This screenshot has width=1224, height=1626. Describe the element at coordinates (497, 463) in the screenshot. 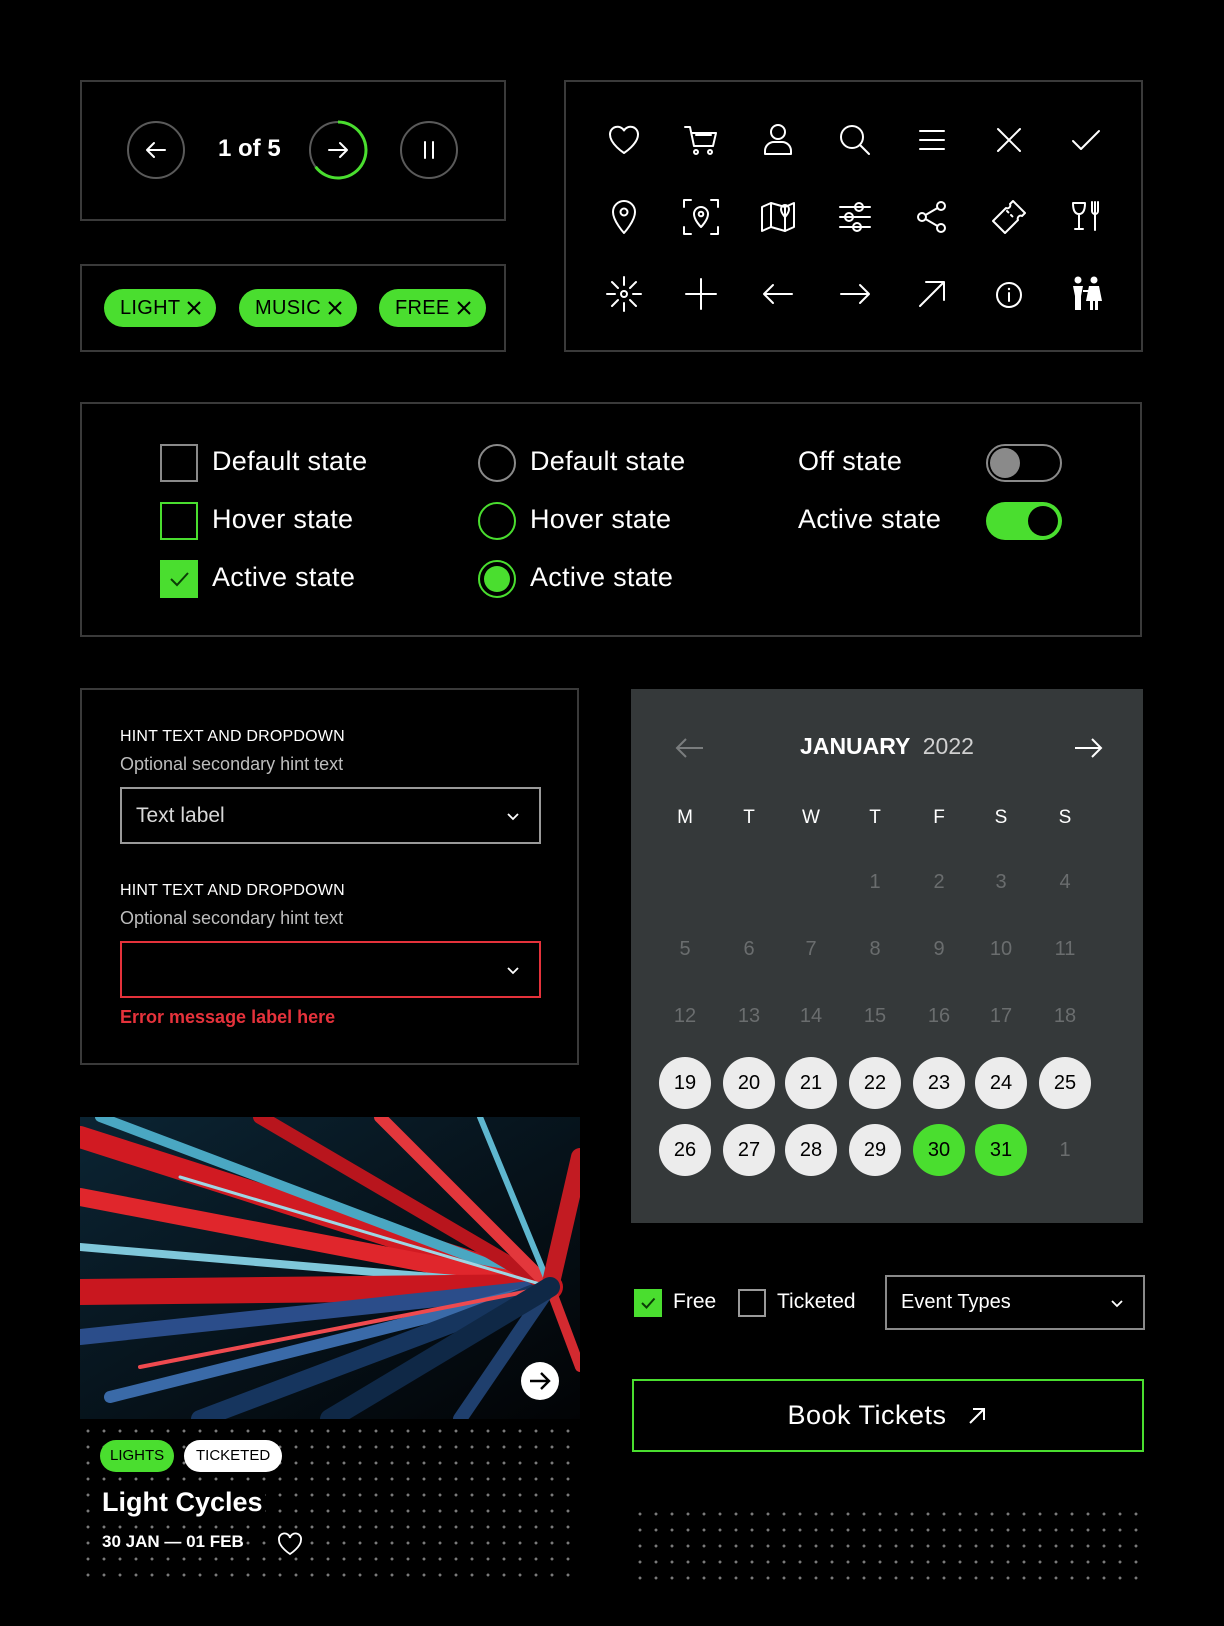

I see `radio-default` at that location.